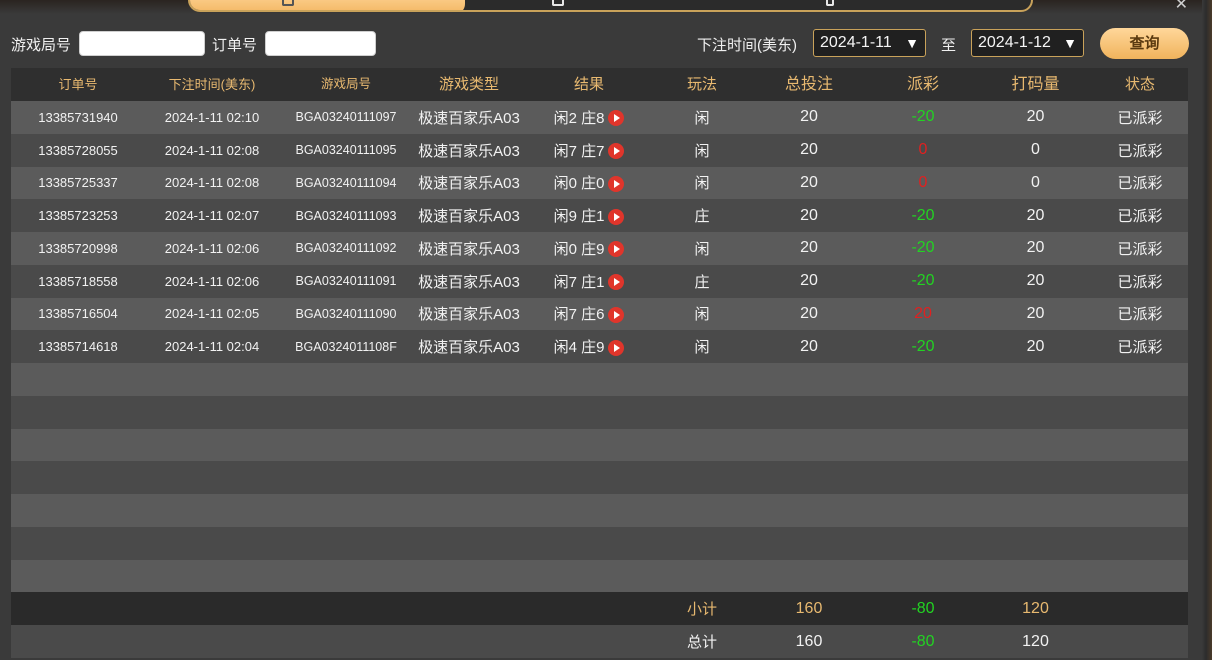 The width and height of the screenshot is (1212, 660). What do you see at coordinates (579, 315) in the screenshot?
I see `result-text: 闲7 庄6` at bounding box center [579, 315].